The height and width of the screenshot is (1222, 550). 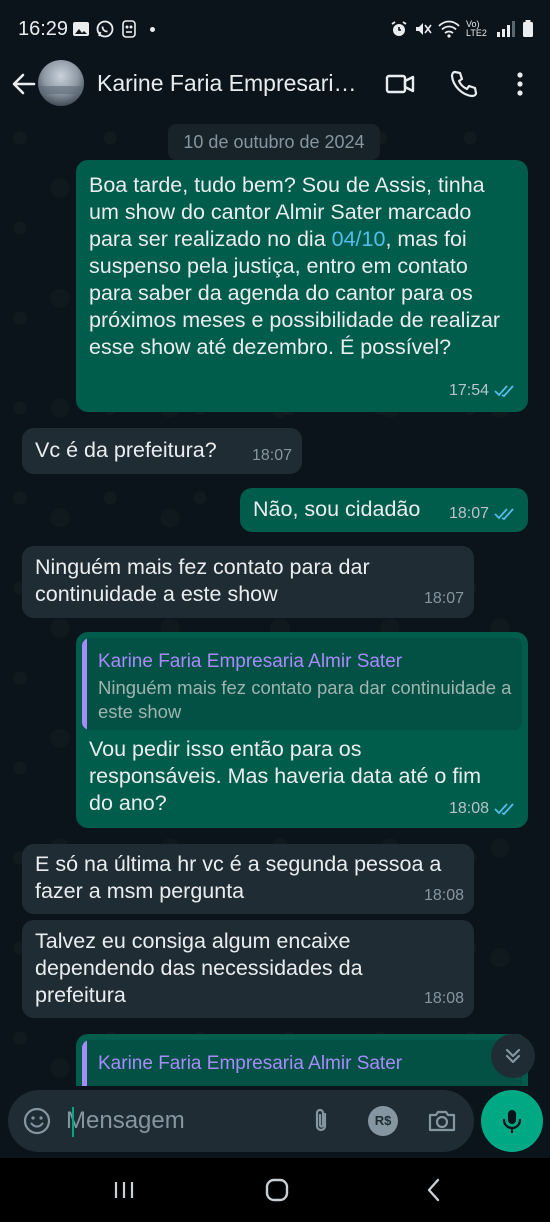 I want to click on status-left-icons, so click(x=113, y=29).